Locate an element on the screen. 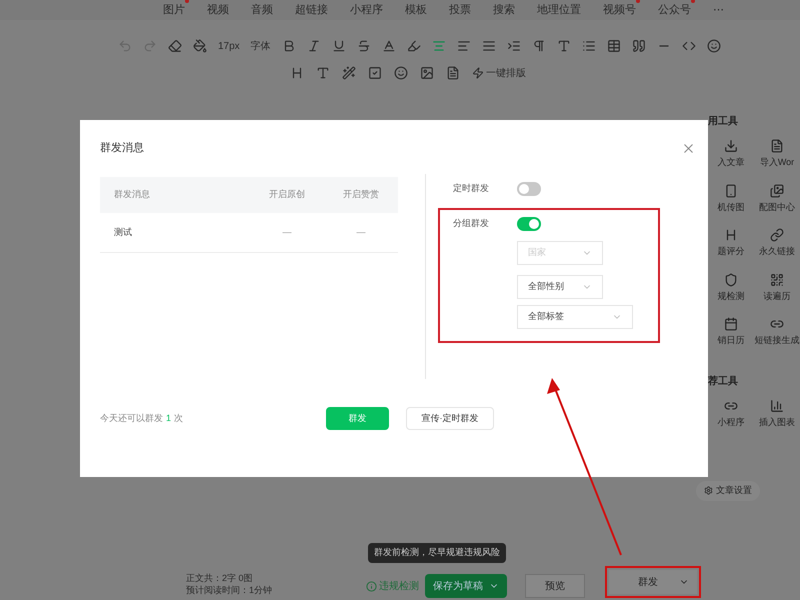 The width and height of the screenshot is (800, 600). font-color-icon is located at coordinates (389, 46).